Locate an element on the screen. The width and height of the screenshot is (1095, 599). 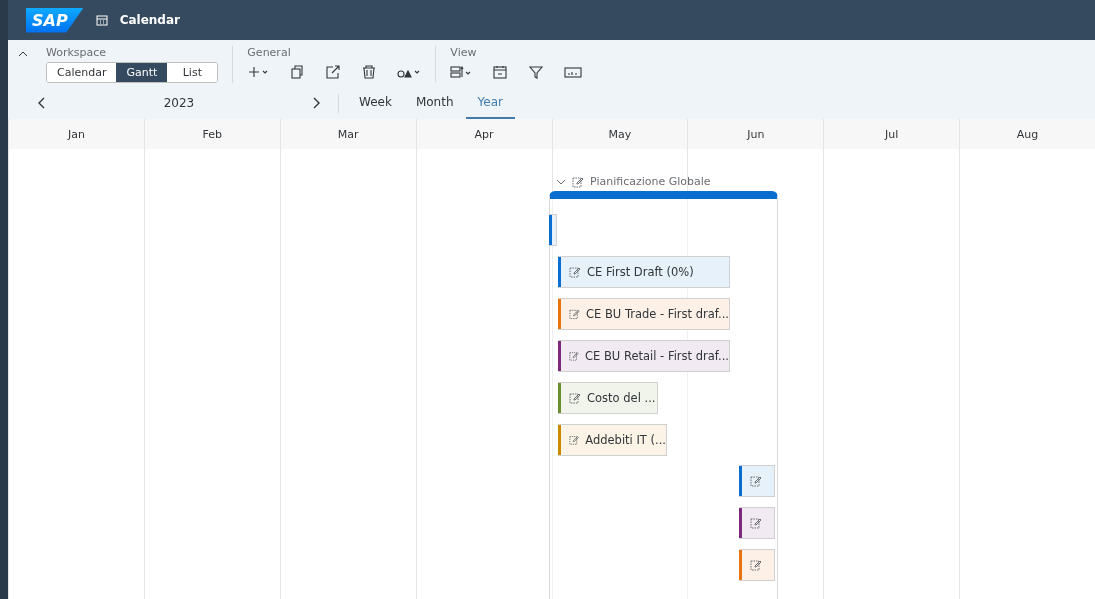
add-icon is located at coordinates (258, 72).